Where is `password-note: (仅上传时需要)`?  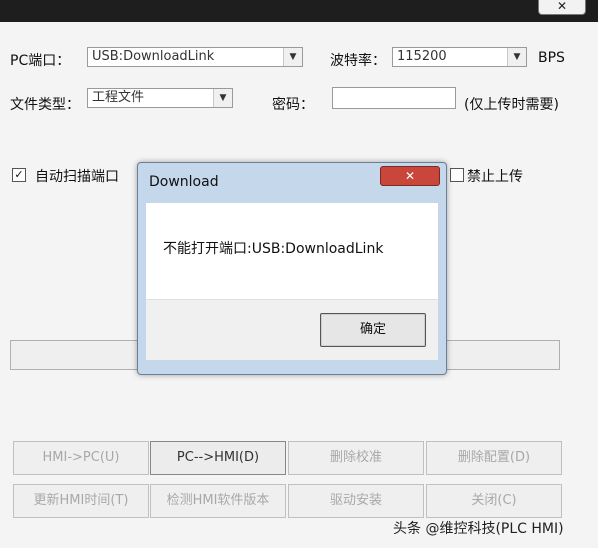
password-note: (仅上传时需要) is located at coordinates (511, 105).